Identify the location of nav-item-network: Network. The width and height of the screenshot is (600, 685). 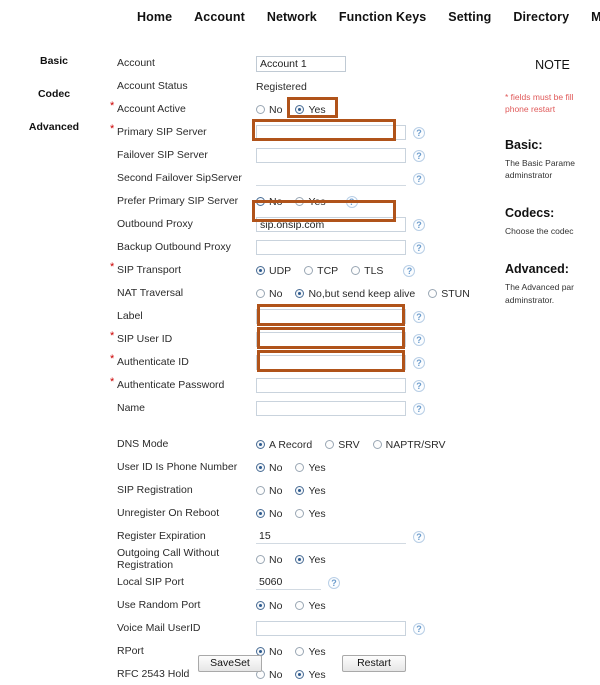
(292, 17).